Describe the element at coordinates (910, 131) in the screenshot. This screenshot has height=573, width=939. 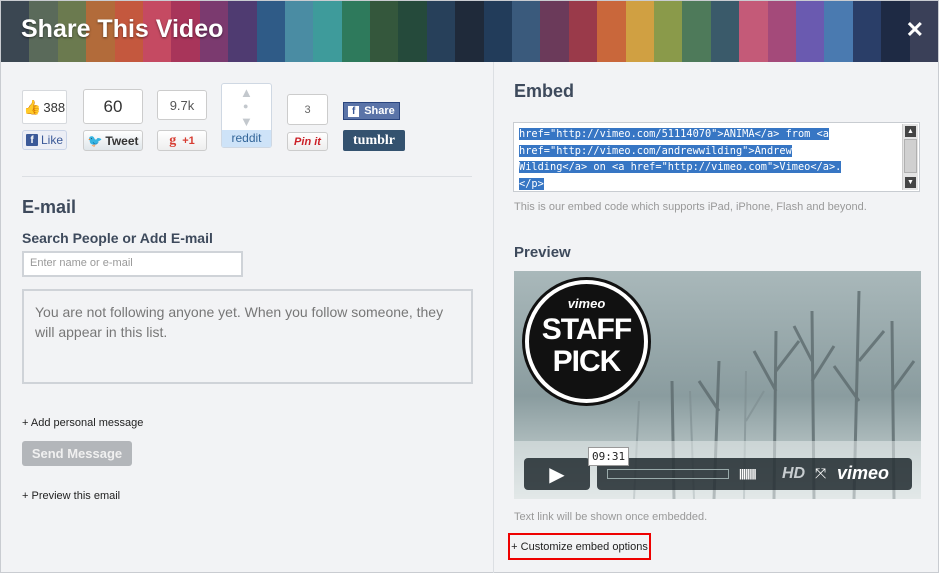
I see `scroll-up-icon: ▲` at that location.